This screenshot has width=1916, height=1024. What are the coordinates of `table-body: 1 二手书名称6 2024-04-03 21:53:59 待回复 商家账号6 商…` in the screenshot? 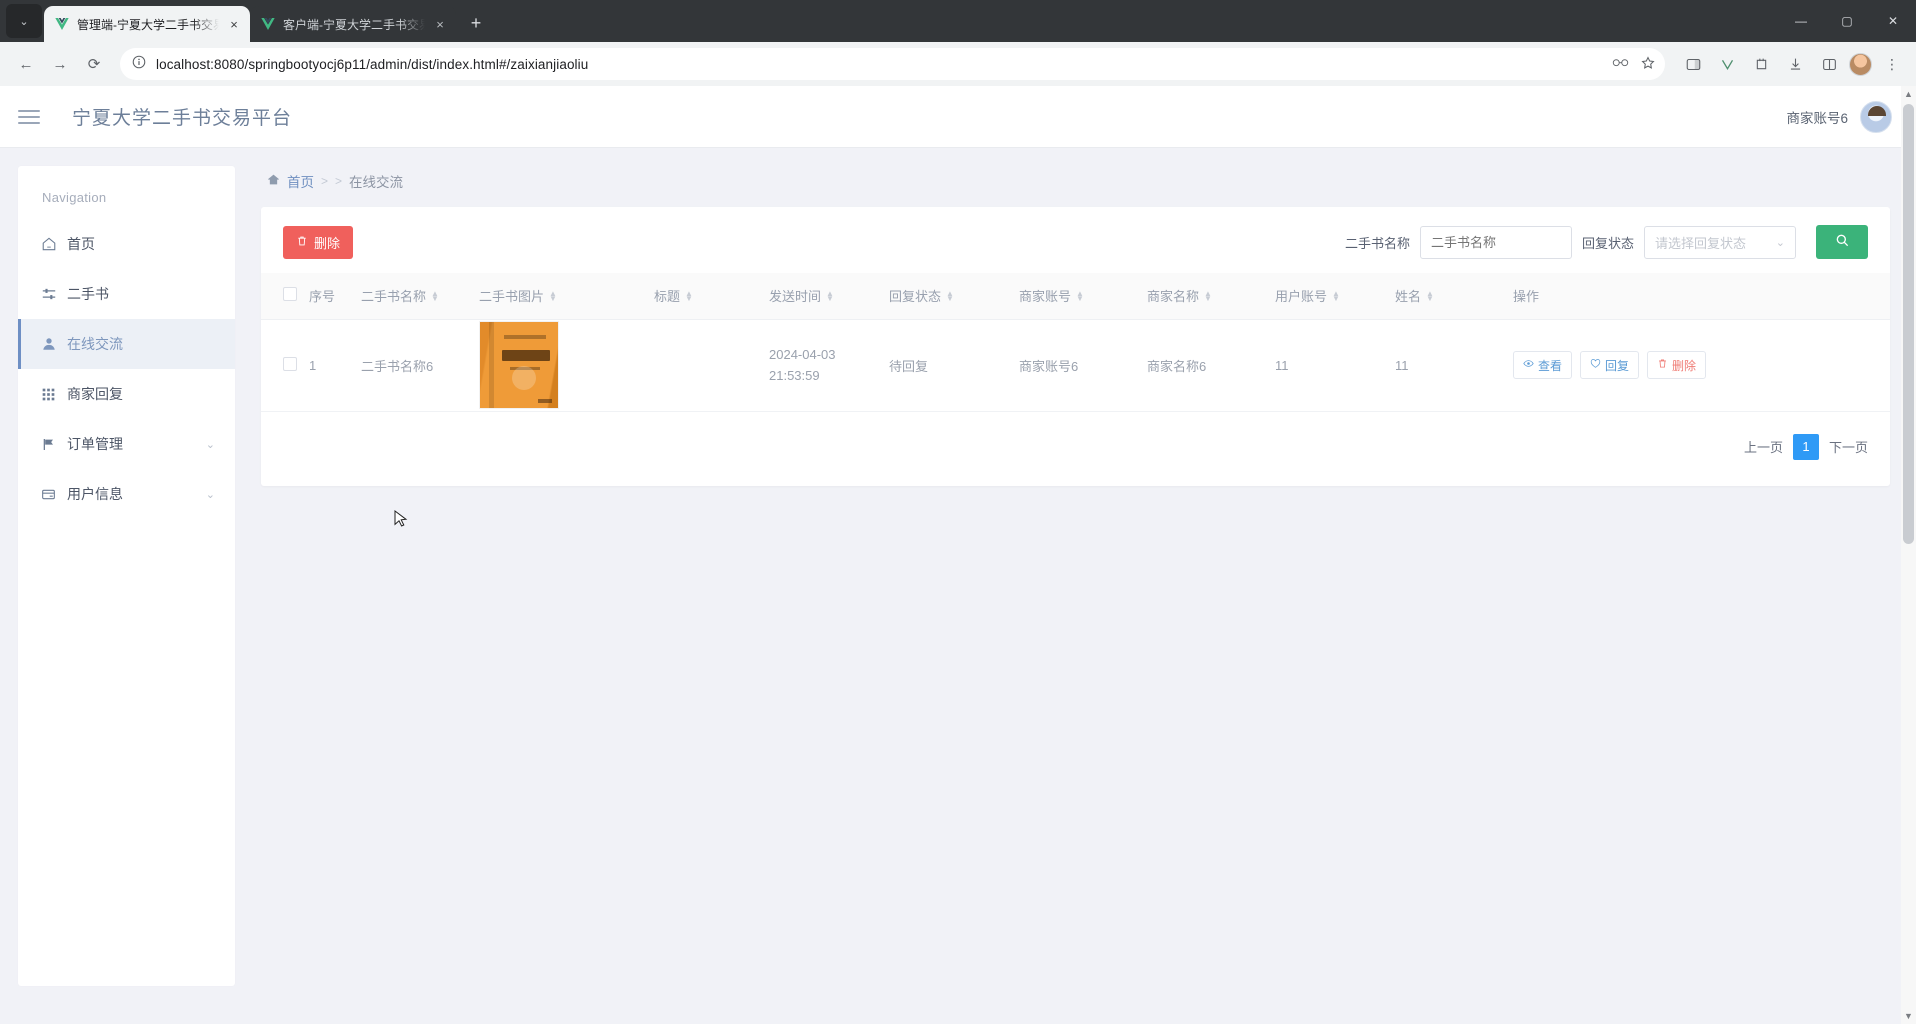 It's located at (1075, 365).